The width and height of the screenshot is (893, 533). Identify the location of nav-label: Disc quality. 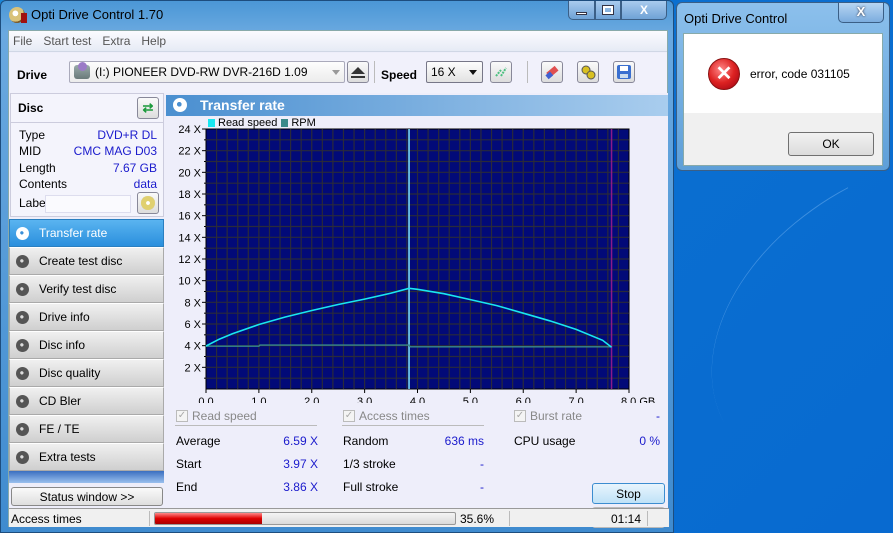
(70, 373).